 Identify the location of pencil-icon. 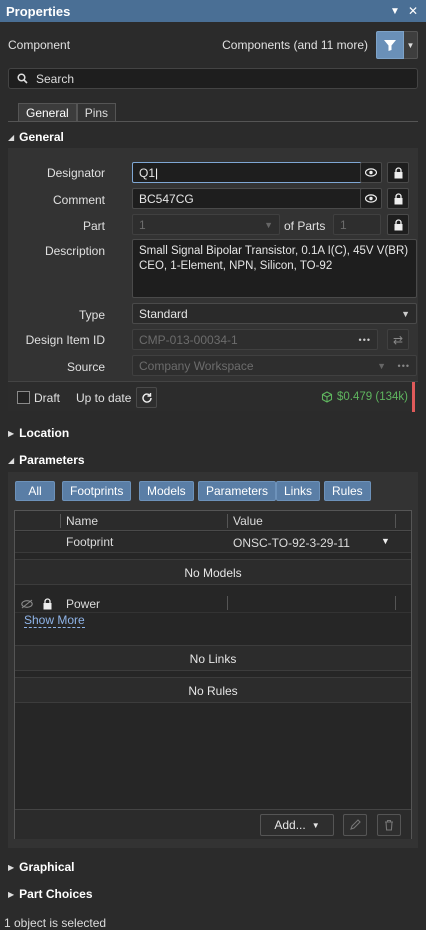
(355, 824).